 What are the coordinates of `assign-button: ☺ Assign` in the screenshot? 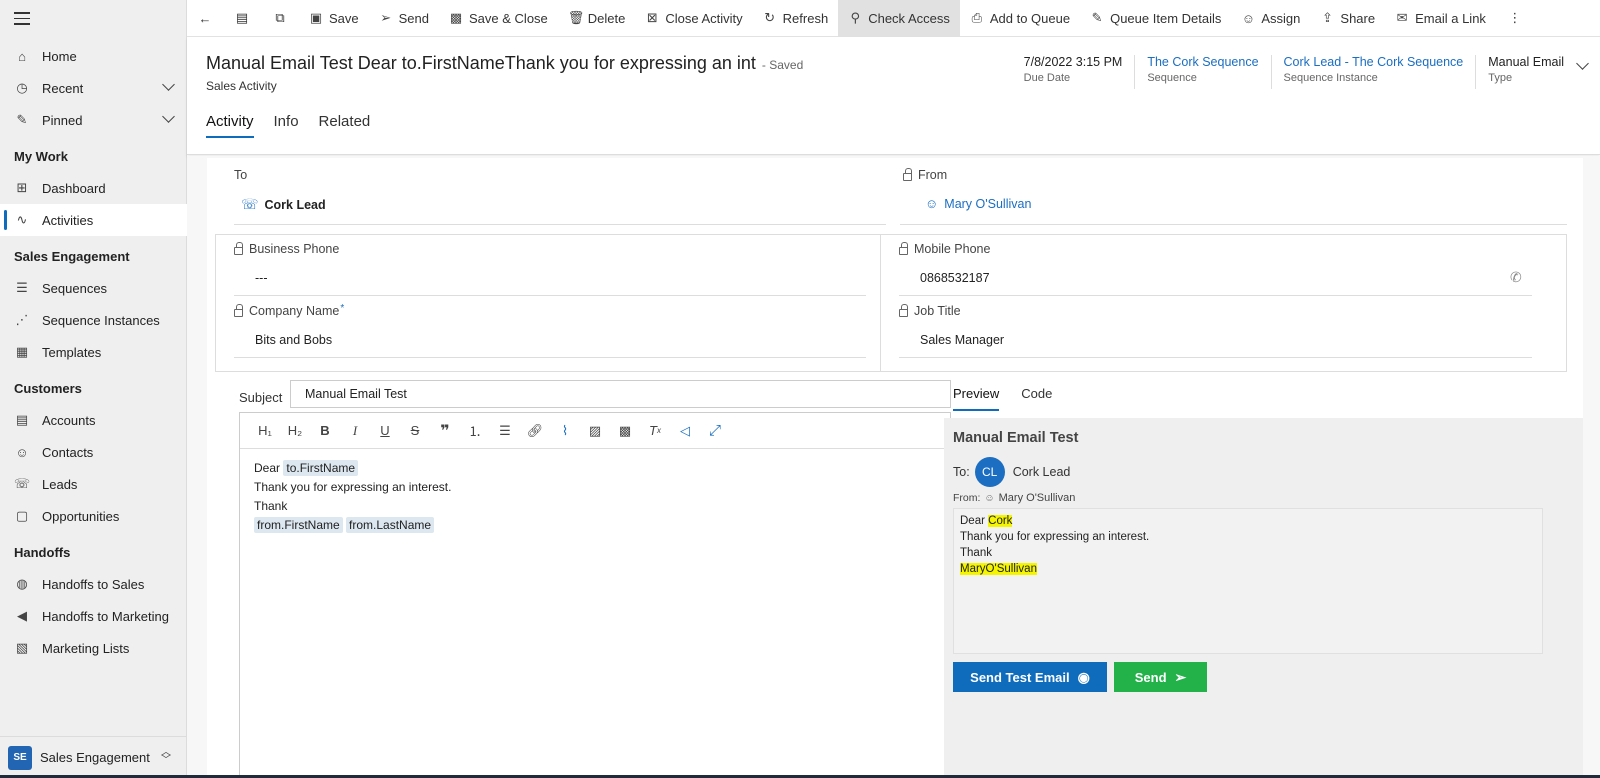 It's located at (1270, 18).